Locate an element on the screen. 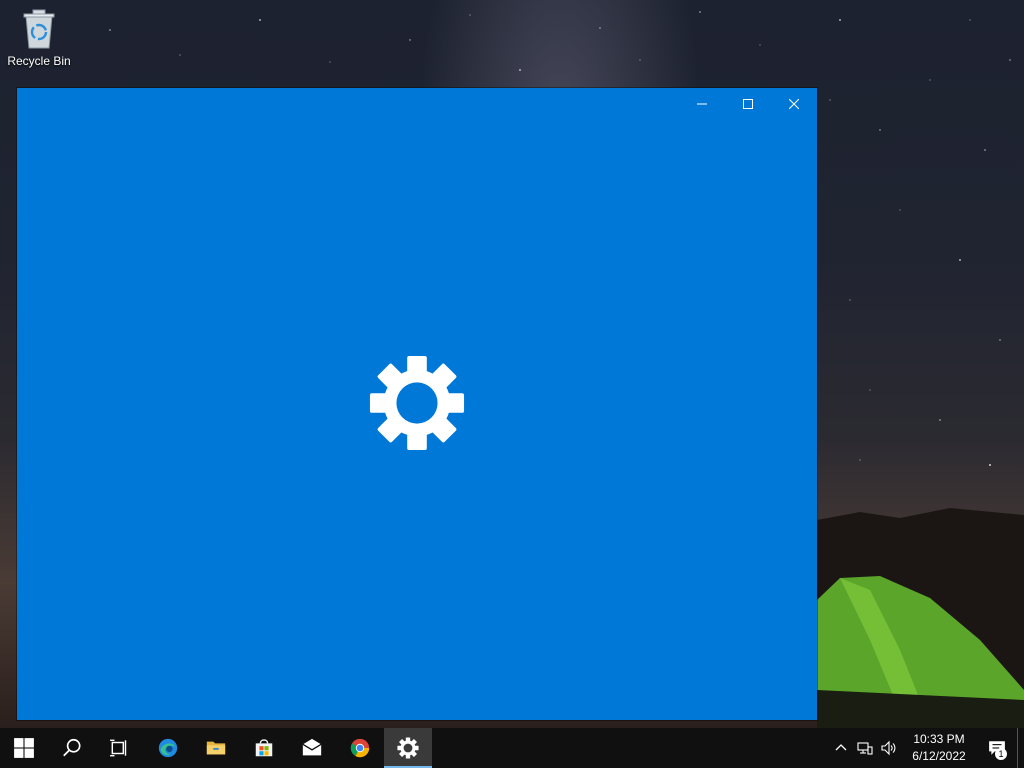 Image resolution: width=1024 pixels, height=768 pixels. volume-icon is located at coordinates (888, 748).